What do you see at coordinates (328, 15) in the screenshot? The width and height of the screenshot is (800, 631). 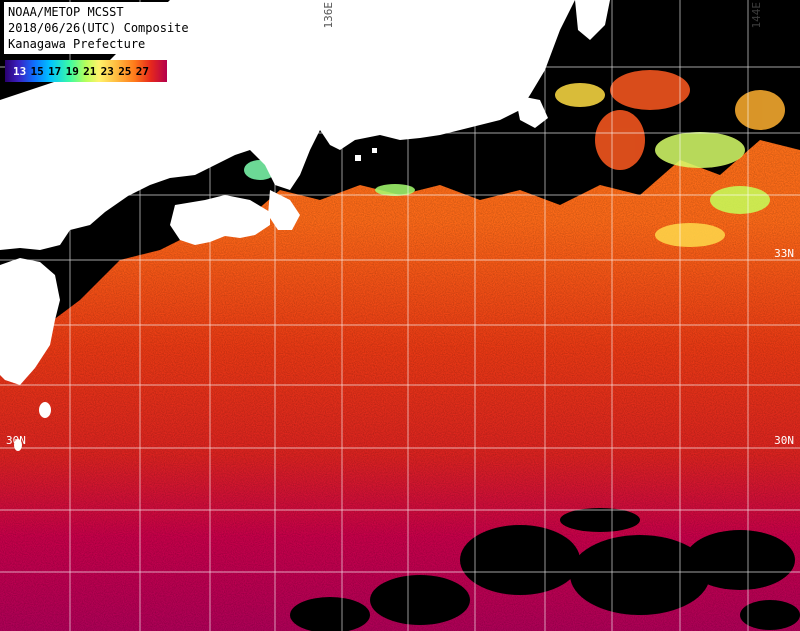 I see `lon-label-136e: 136E` at bounding box center [328, 15].